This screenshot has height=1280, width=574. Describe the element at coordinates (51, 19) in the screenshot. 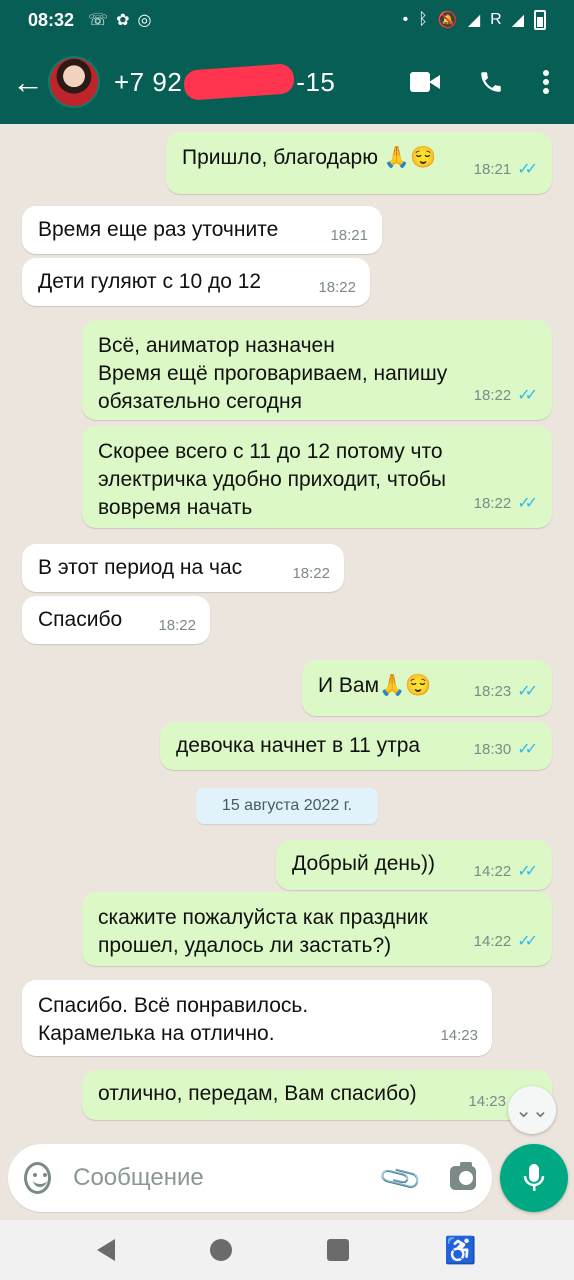

I see `status-time: 08:32` at that location.